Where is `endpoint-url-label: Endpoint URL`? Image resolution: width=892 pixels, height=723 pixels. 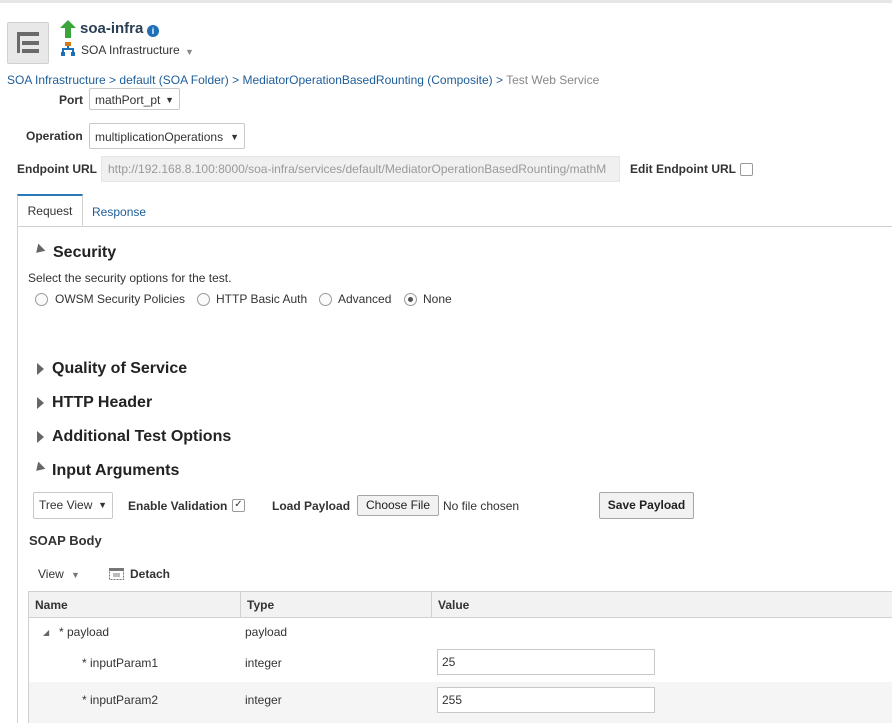 endpoint-url-label: Endpoint URL is located at coordinates (57, 169).